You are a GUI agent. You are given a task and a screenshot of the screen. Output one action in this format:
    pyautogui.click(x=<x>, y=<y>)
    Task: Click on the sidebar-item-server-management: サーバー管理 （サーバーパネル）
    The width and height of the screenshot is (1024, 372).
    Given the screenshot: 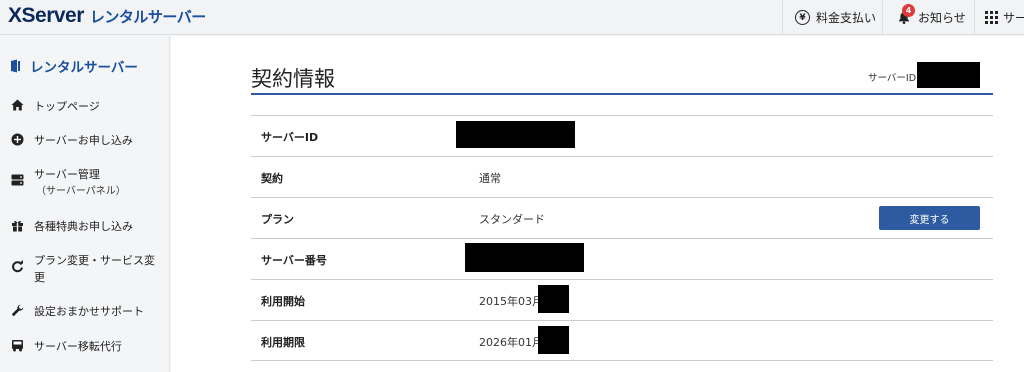 What is the action you would take?
    pyautogui.click(x=85, y=183)
    